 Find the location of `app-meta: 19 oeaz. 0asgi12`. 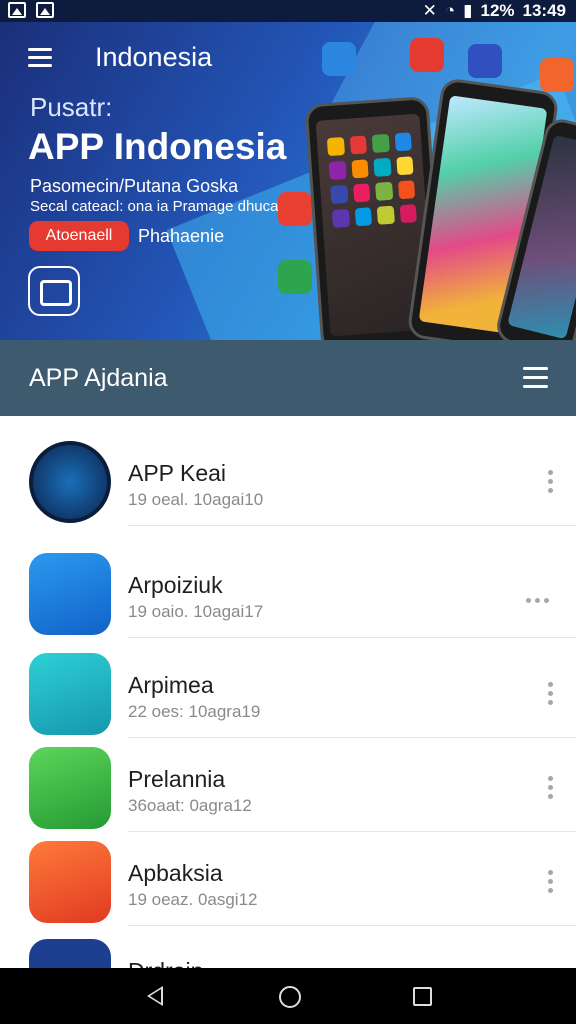

app-meta: 19 oeaz. 0asgi12 is located at coordinates (193, 899).